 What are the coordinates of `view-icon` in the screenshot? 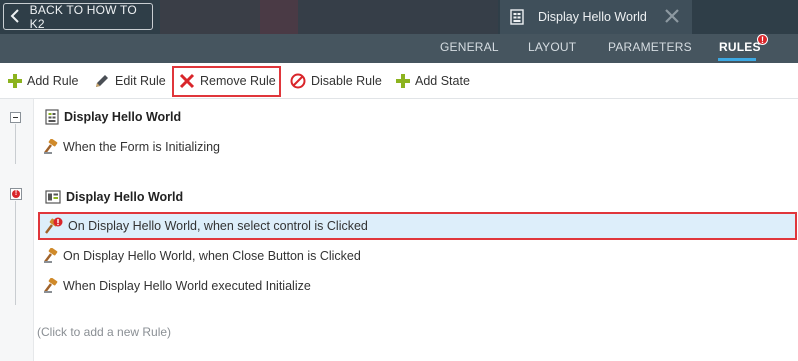 It's located at (53, 197).